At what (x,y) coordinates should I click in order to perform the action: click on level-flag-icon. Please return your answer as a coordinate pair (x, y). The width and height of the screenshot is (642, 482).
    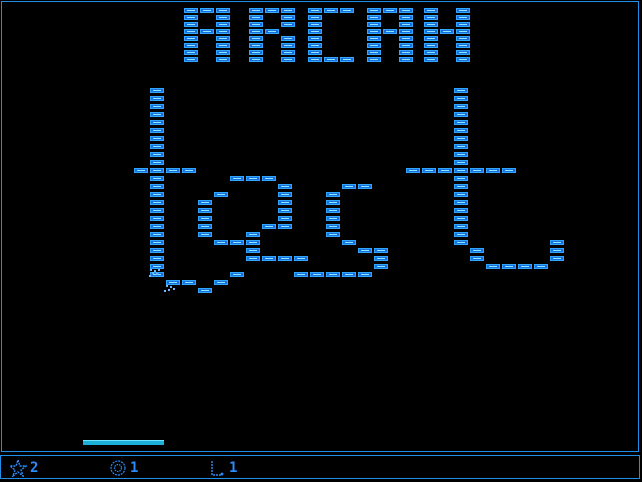
    Looking at the image, I should click on (217, 468).